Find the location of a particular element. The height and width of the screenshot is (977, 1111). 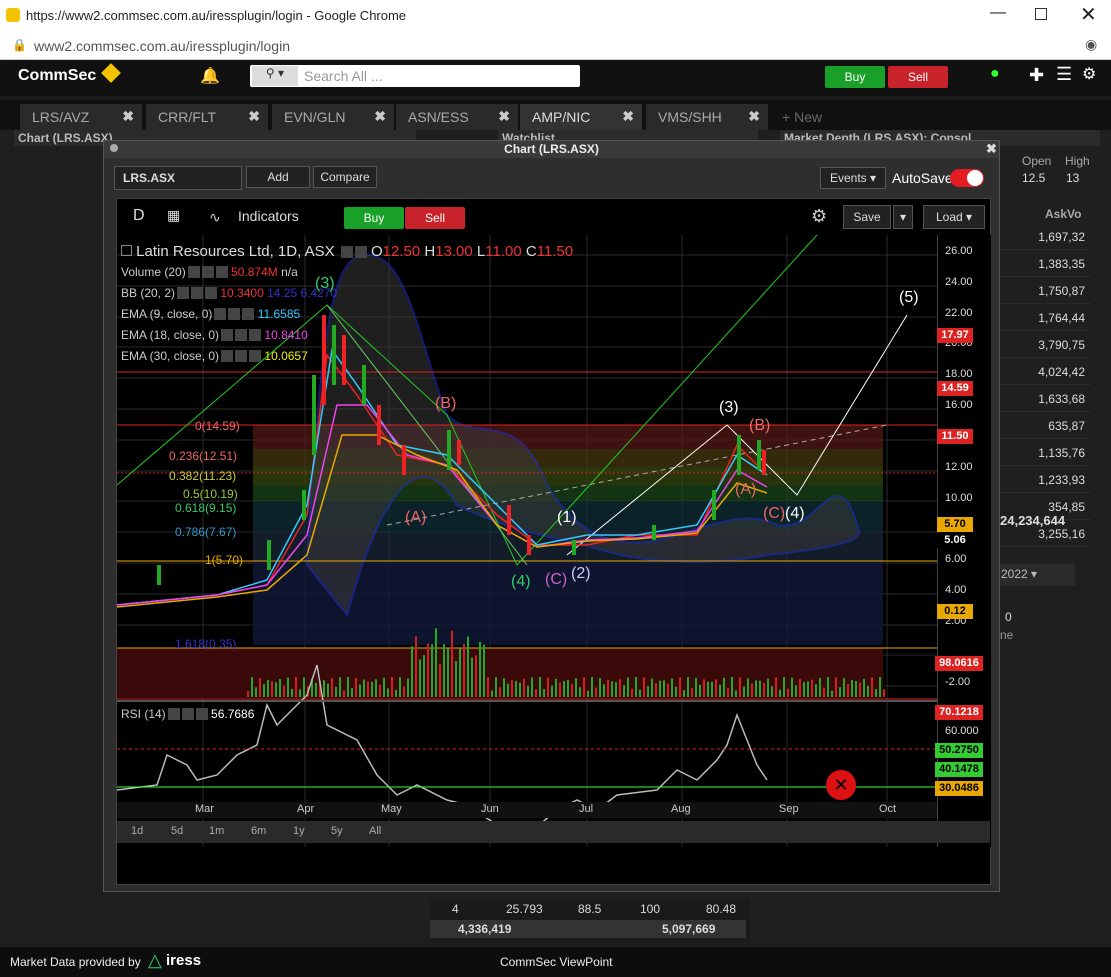

close-window-icon: ✕ is located at coordinates (1088, 14).